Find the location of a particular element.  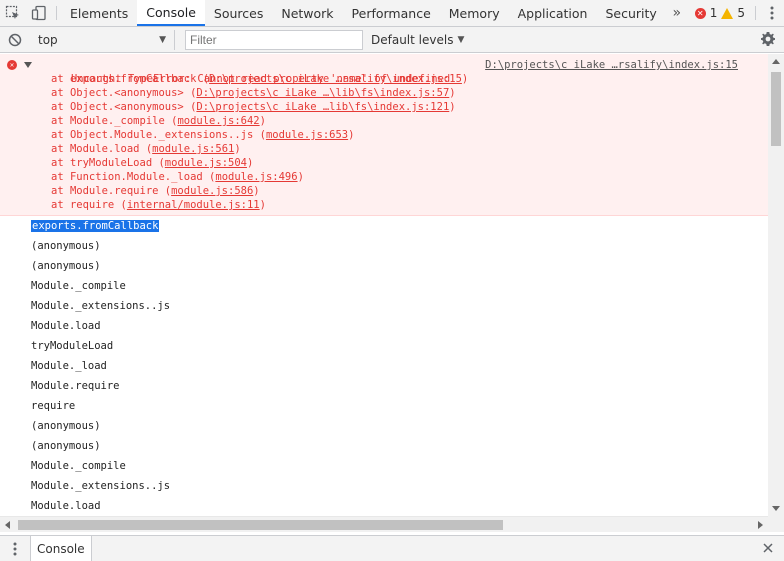

stack-frame: at tryModuleLoad (module.js:504) is located at coordinates (409, 163).